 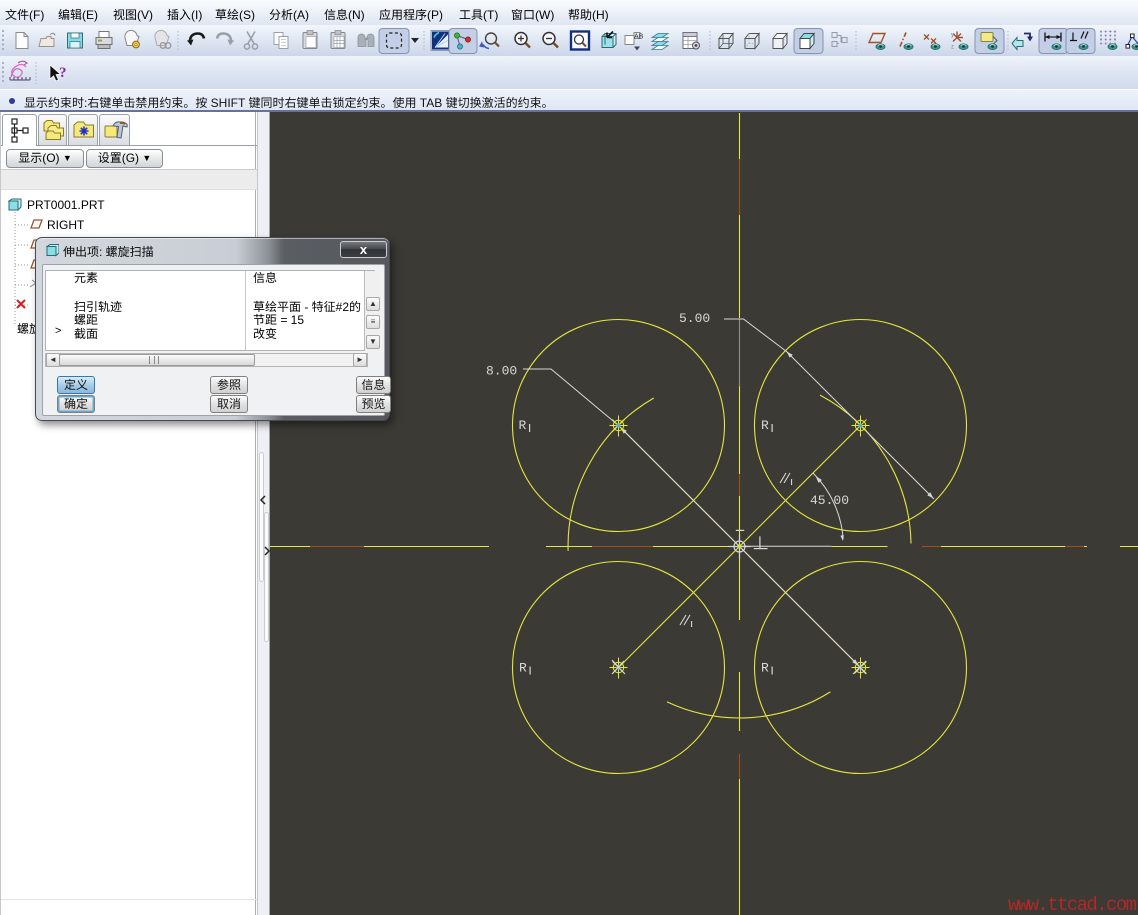 What do you see at coordinates (952, 48) in the screenshot?
I see `svg-text: z` at bounding box center [952, 48].